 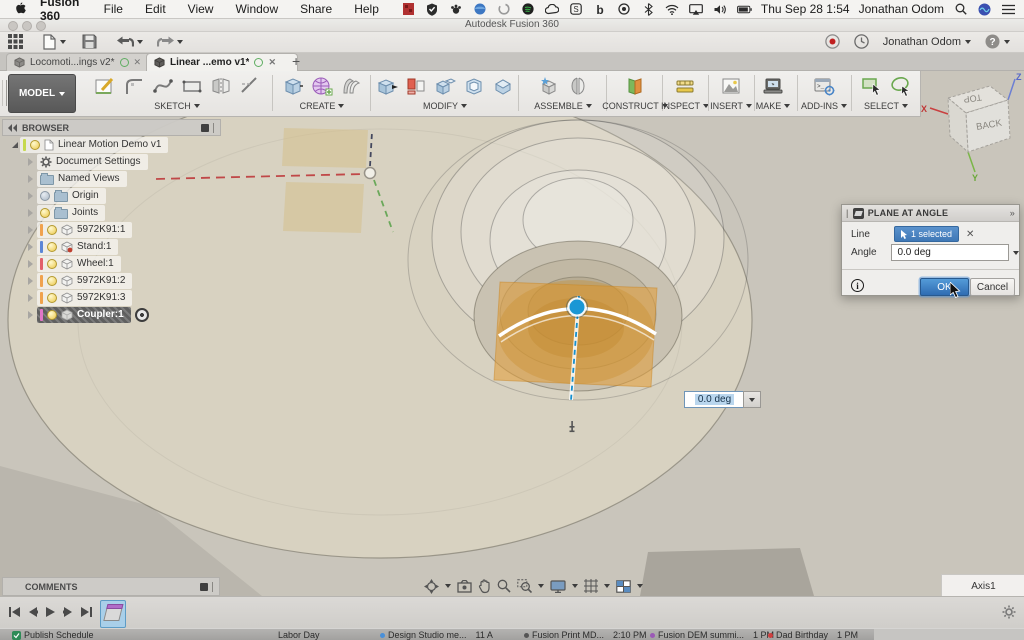 What do you see at coordinates (503, 86) in the screenshot?
I see `chamfer-icon` at bounding box center [503, 86].